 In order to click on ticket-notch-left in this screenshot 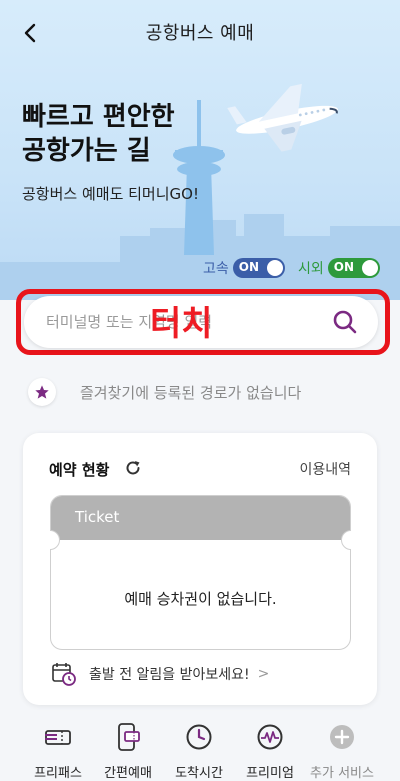, I will do `click(55, 540)`.